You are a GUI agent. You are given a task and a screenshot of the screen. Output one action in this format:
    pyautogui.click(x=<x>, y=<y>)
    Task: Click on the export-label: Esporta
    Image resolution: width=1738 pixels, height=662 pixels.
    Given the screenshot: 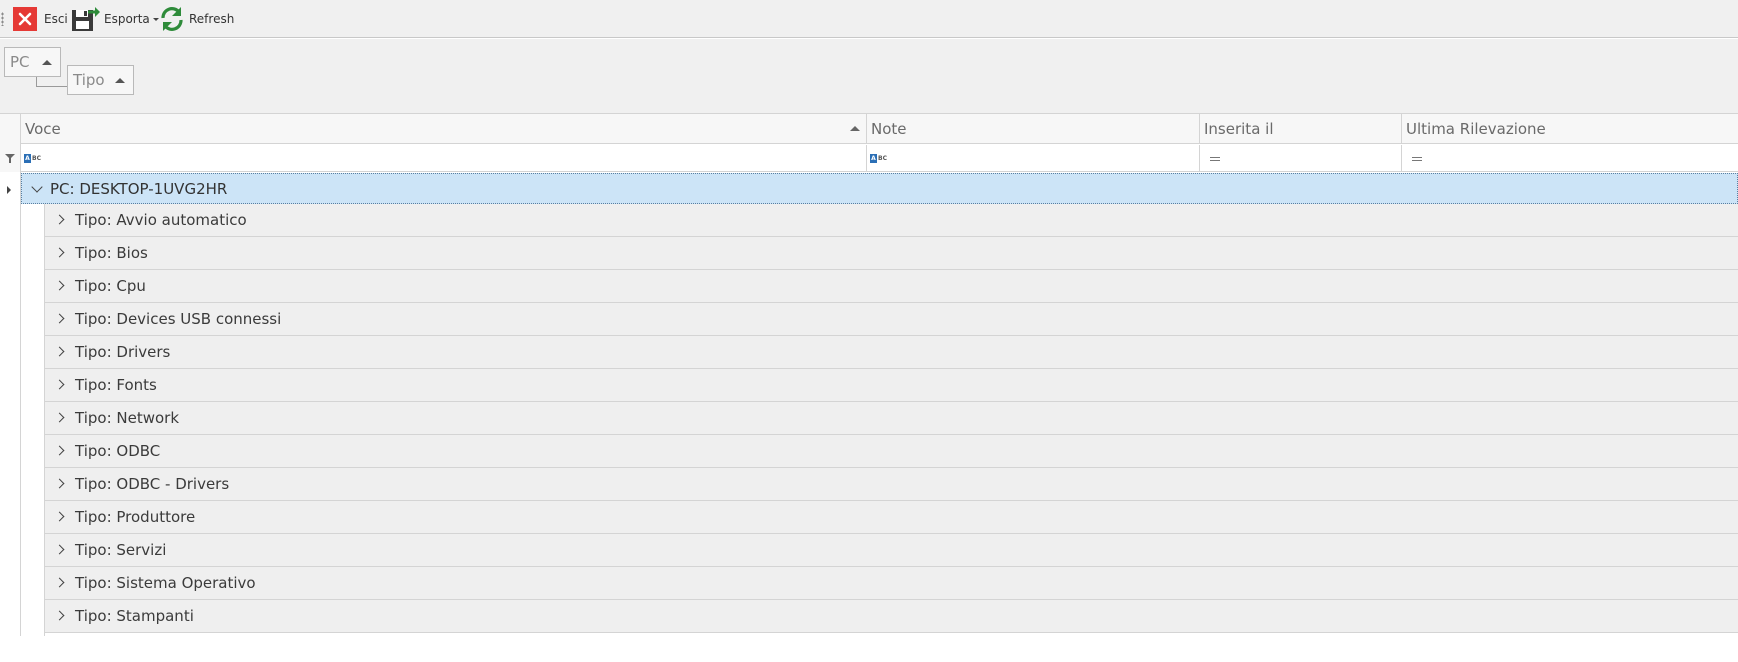 What is the action you would take?
    pyautogui.click(x=127, y=19)
    